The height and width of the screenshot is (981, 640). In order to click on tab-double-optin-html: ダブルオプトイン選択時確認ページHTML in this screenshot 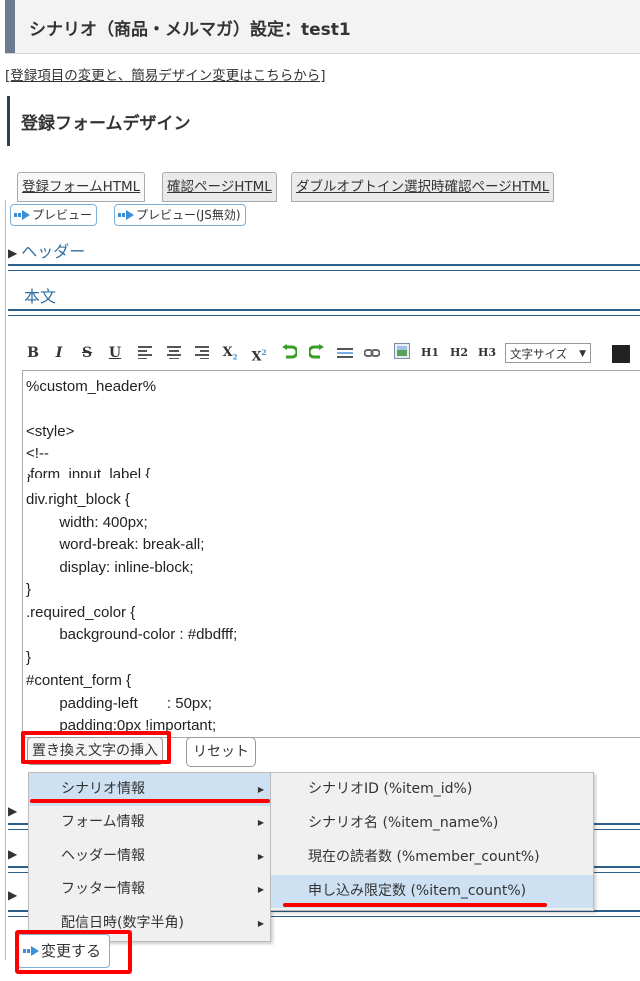, I will do `click(423, 187)`.